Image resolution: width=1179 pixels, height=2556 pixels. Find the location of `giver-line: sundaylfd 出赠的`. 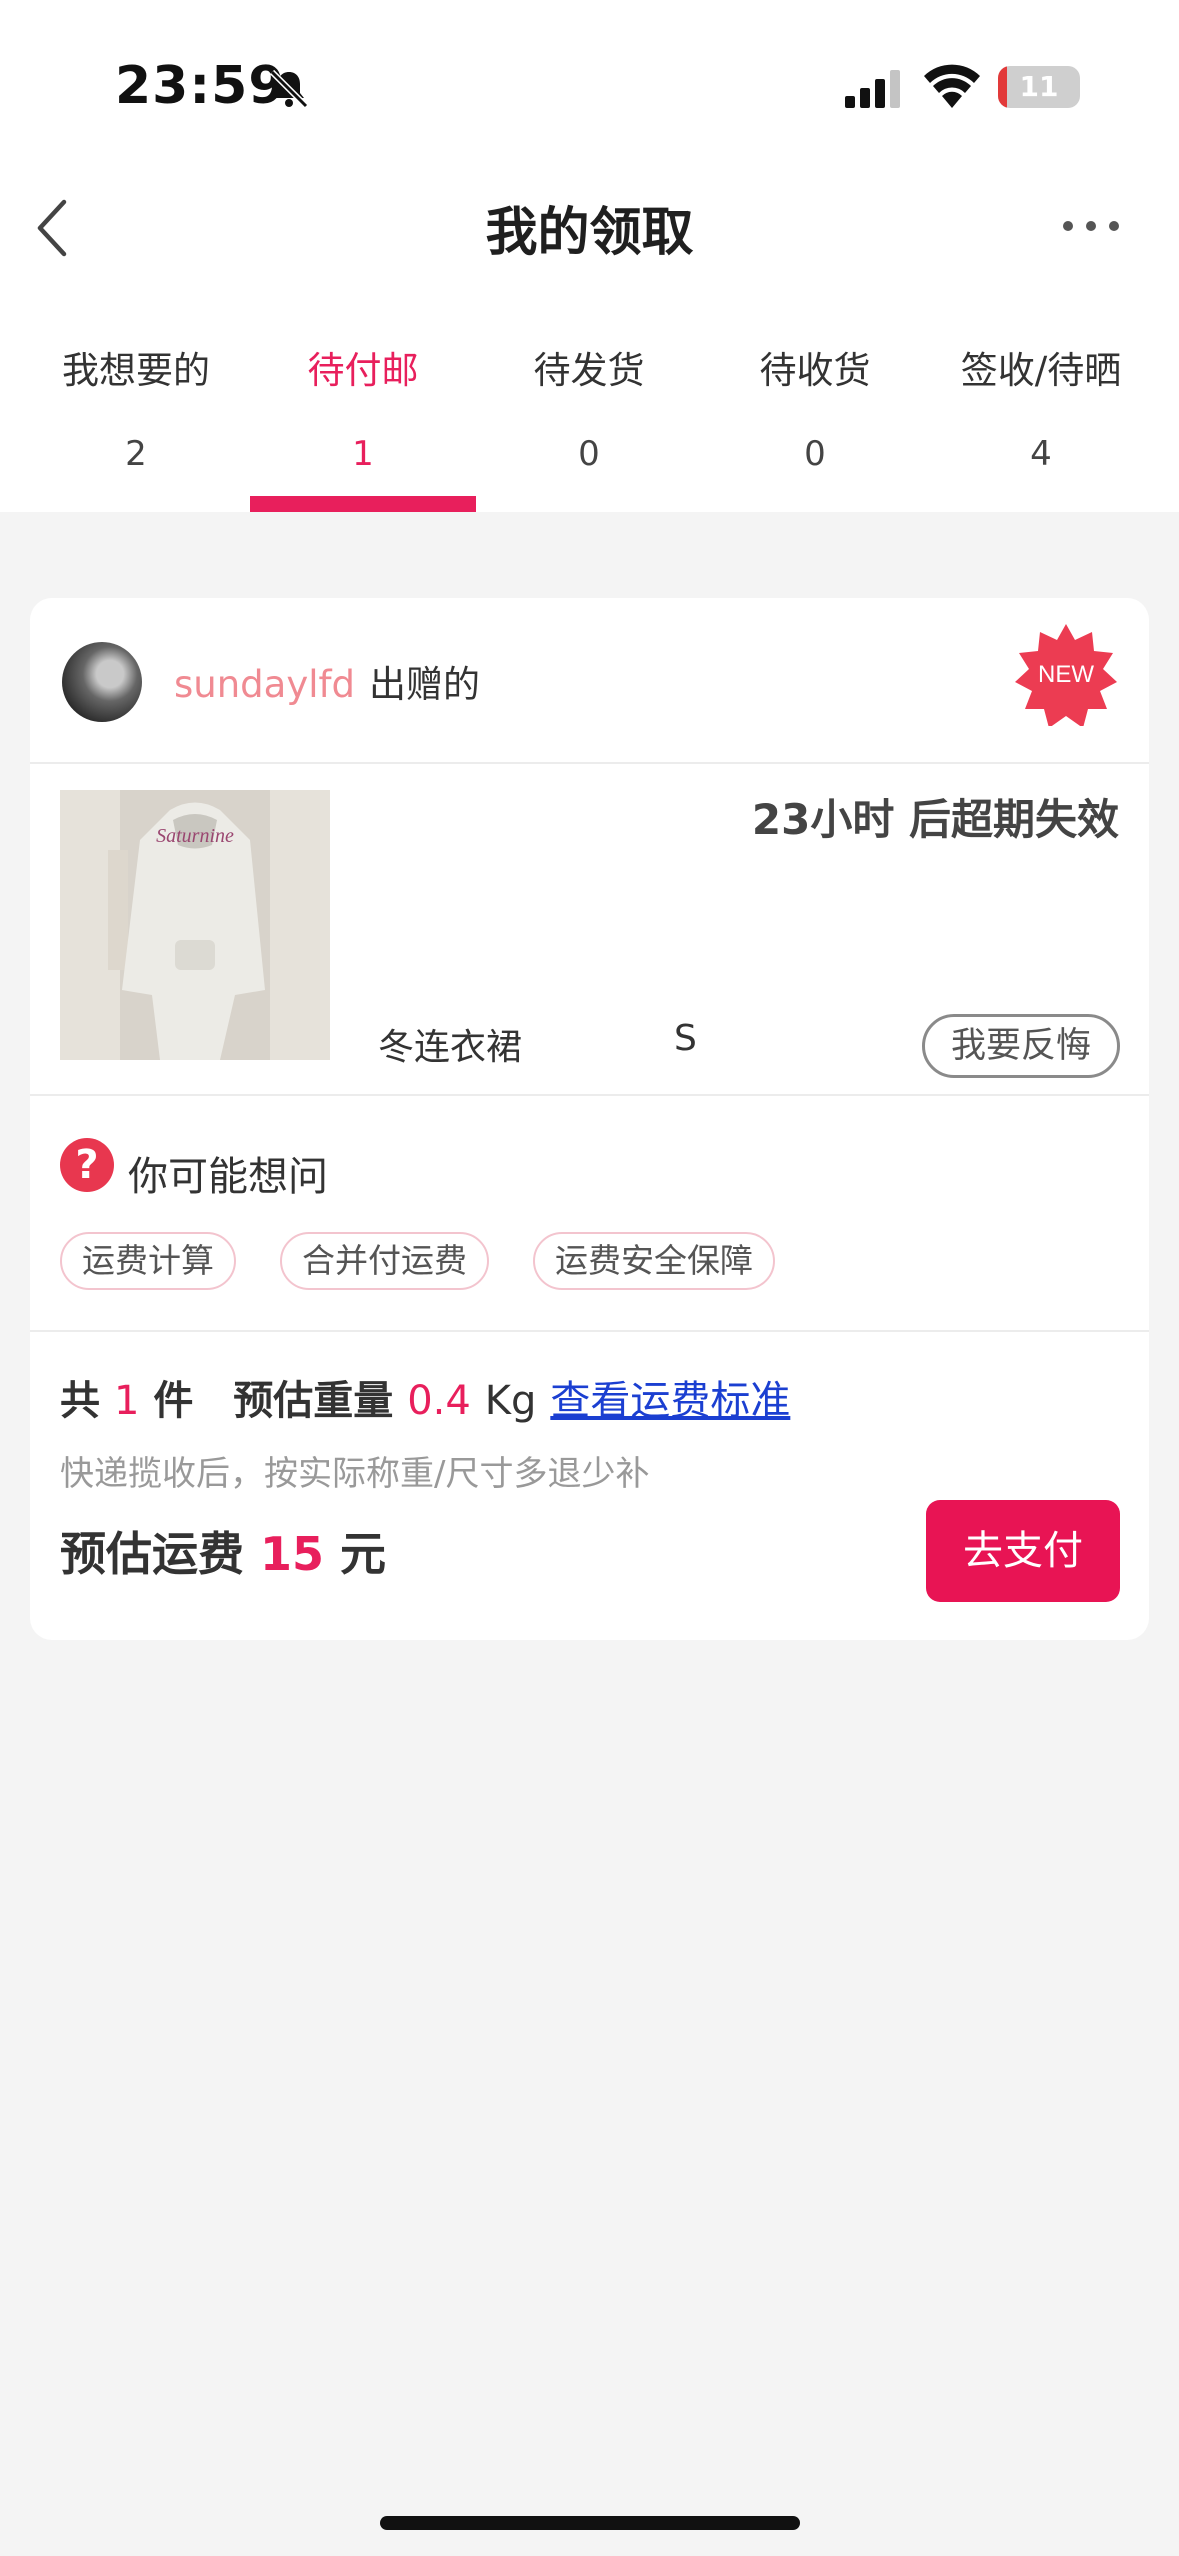

giver-line: sundaylfd 出赠的 is located at coordinates (327, 681).